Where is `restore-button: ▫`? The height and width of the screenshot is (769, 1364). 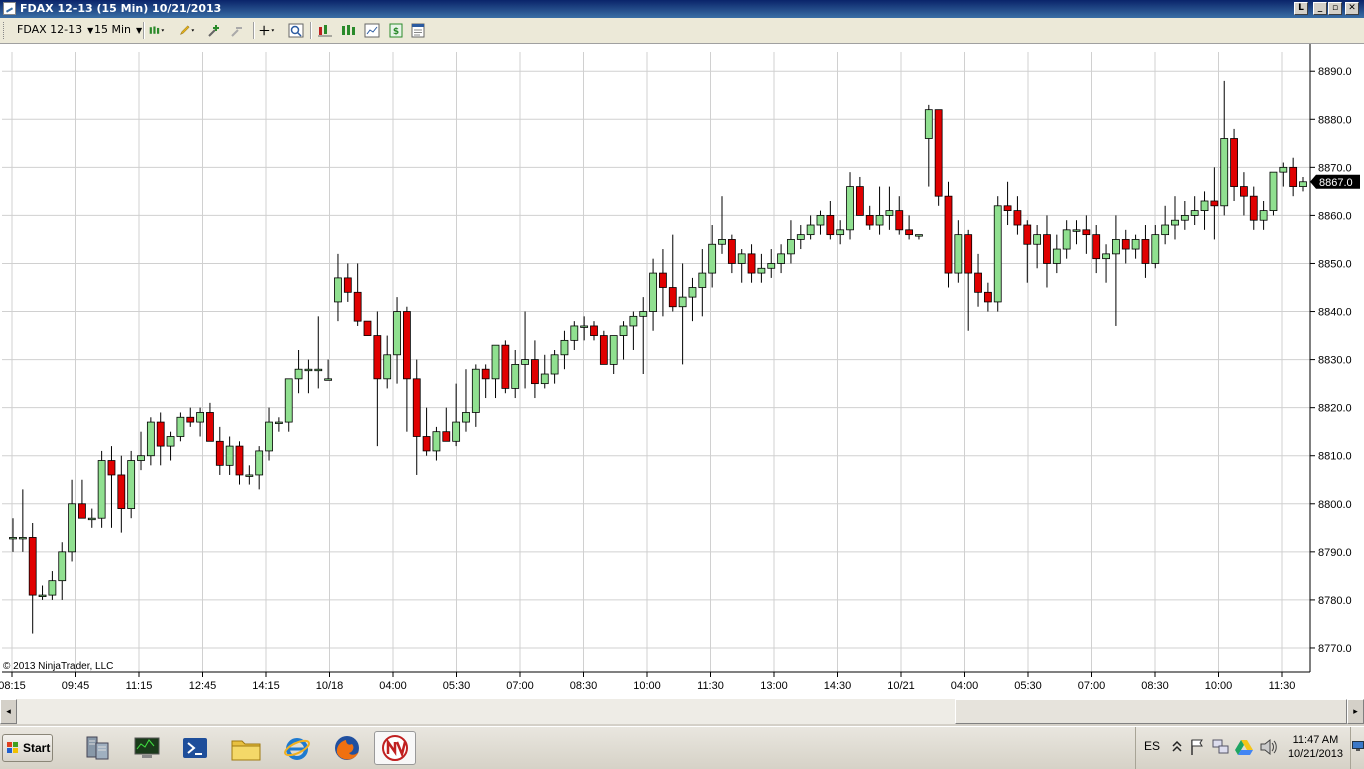 restore-button: ▫ is located at coordinates (1335, 8).